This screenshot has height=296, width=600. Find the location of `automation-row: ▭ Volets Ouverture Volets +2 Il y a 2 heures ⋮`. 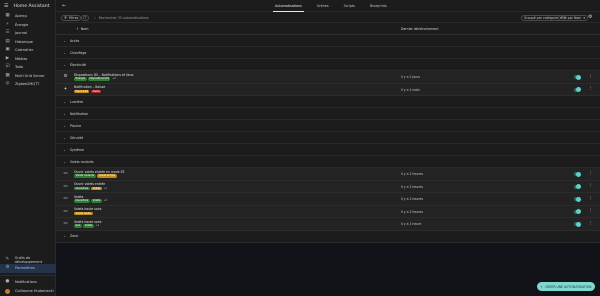

automation-row: ▭ Volets Ouverture Volets +2 Il y a 2 heures ⋮ is located at coordinates (328, 199).